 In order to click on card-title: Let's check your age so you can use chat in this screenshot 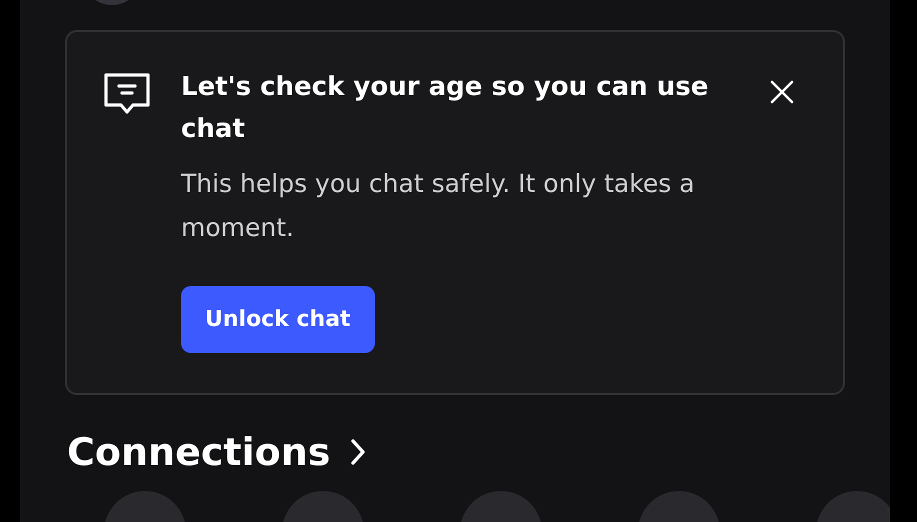, I will do `click(445, 108)`.